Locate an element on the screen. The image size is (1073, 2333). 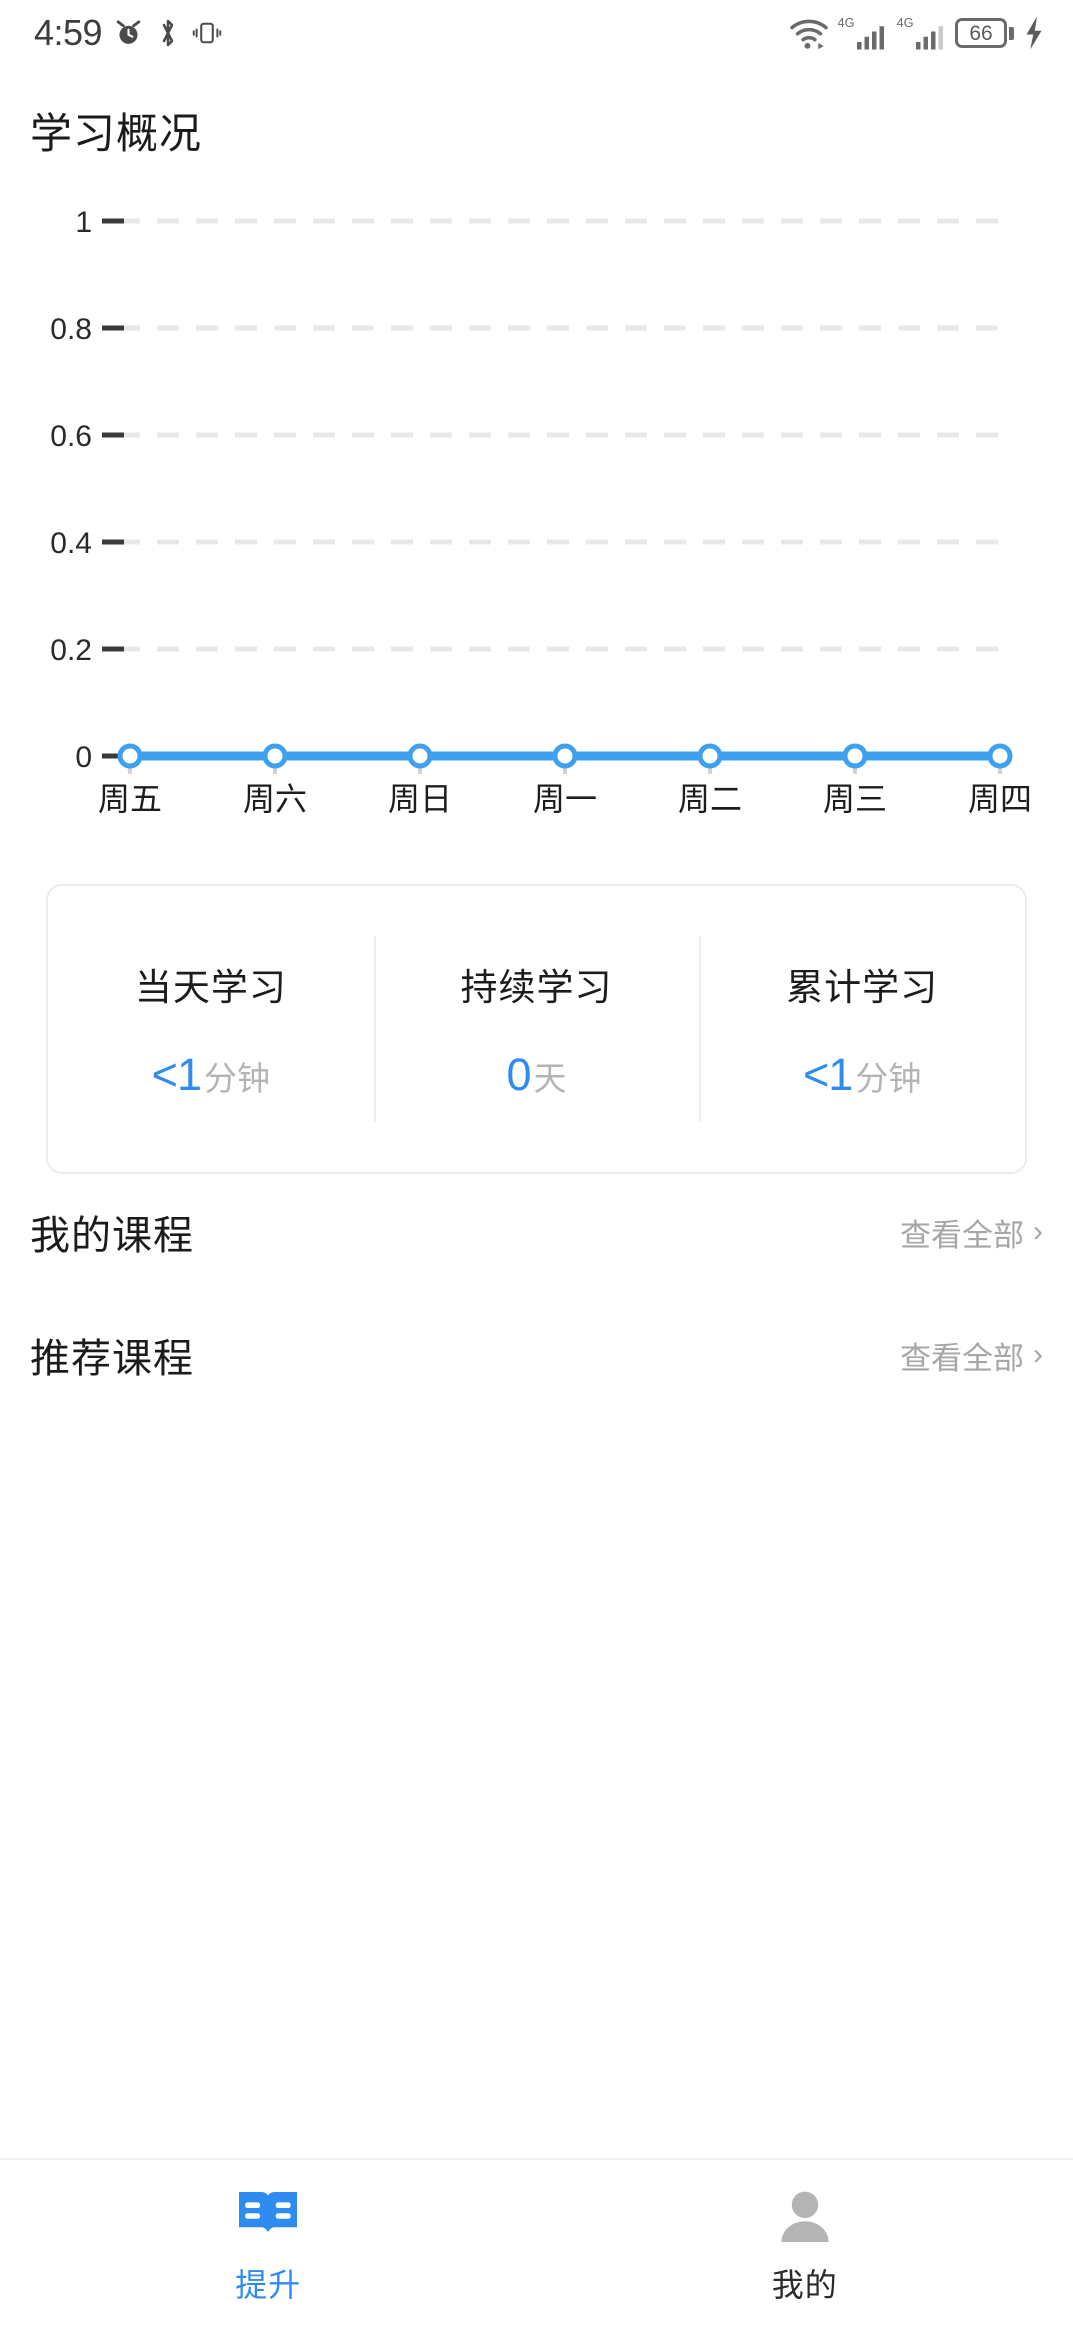
y-tick-label-4: 0.4 is located at coordinates (71, 543).